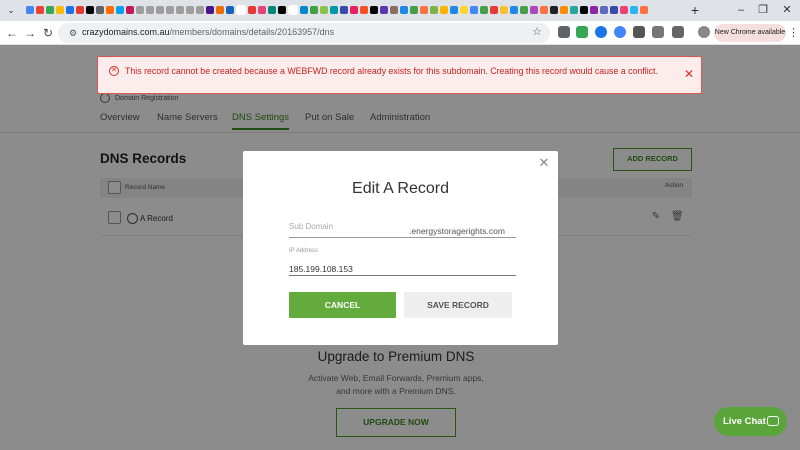 This screenshot has width=800, height=450. What do you see at coordinates (750, 421) in the screenshot?
I see `live-chat-button: Live Chat` at bounding box center [750, 421].